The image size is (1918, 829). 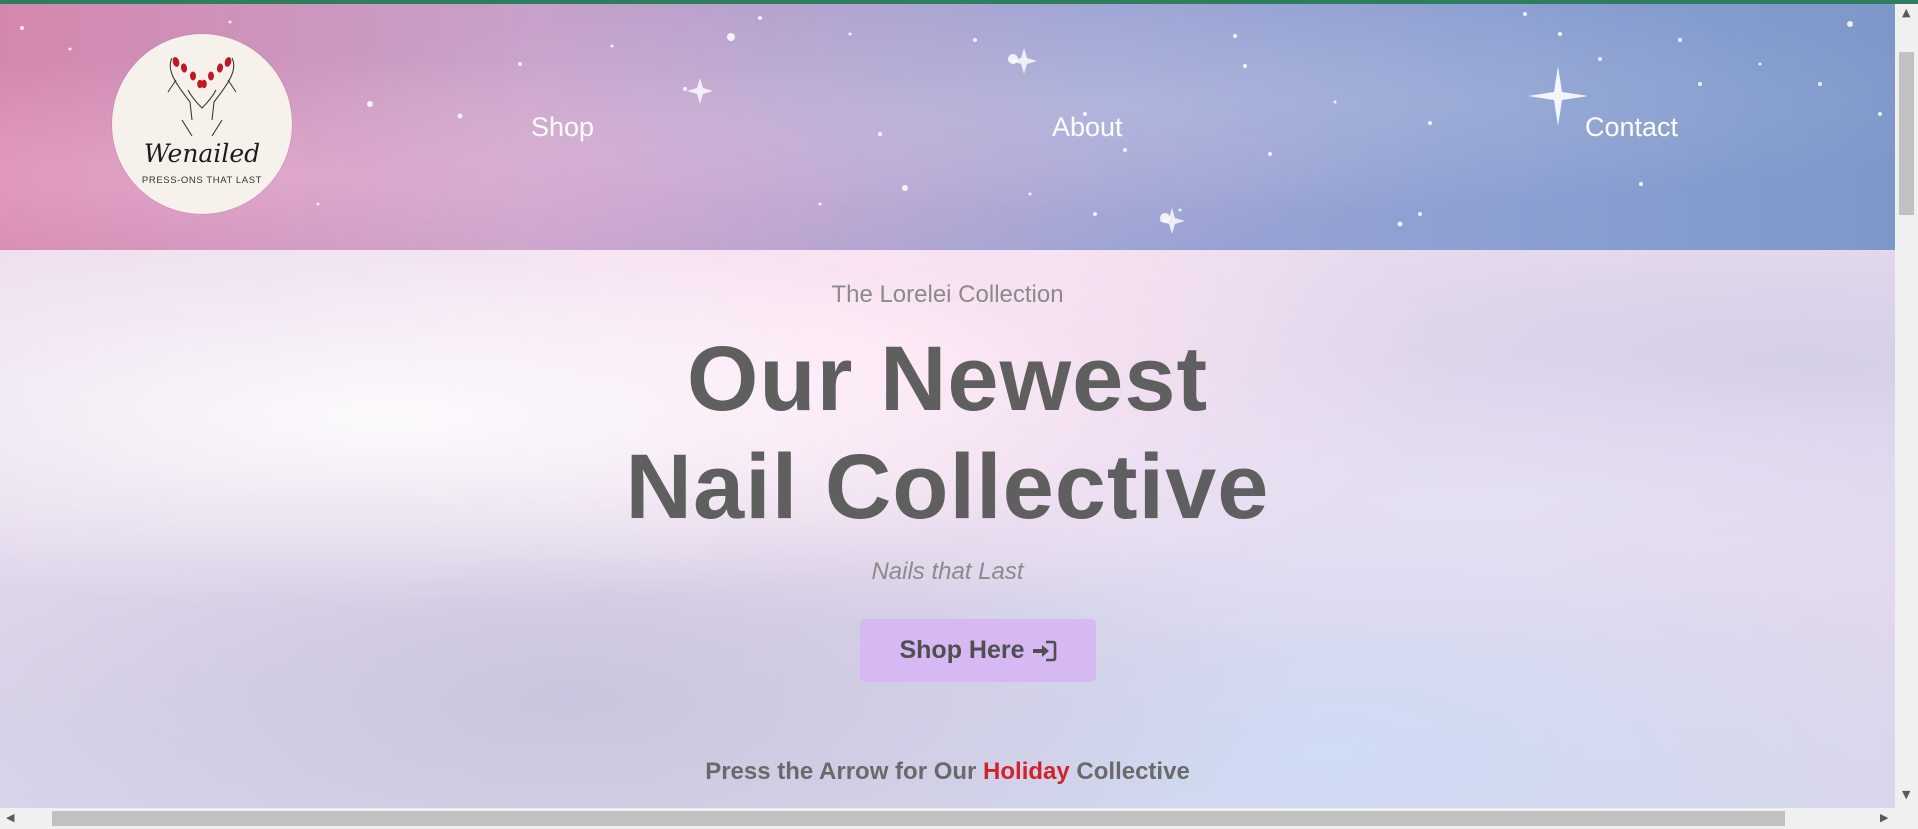 I want to click on shop-here-button: Shop Here, so click(x=978, y=650).